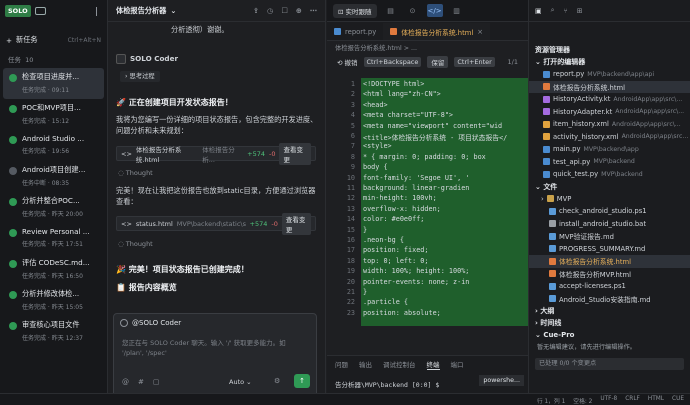 This screenshot has width=690, height=405. What do you see at coordinates (40, 11) in the screenshot?
I see `panel-toggle-icon` at bounding box center [40, 11].